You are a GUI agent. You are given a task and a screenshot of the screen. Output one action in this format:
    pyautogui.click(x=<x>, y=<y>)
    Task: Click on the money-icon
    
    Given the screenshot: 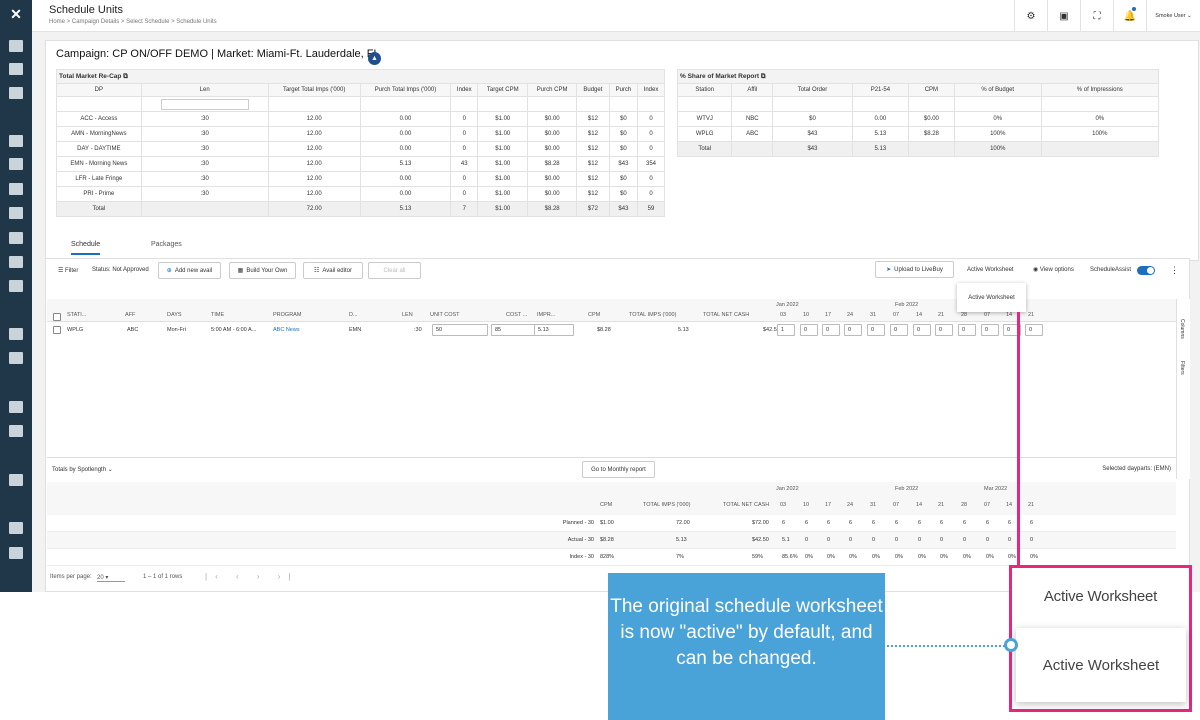 What is the action you would take?
    pyautogui.click(x=16, y=480)
    